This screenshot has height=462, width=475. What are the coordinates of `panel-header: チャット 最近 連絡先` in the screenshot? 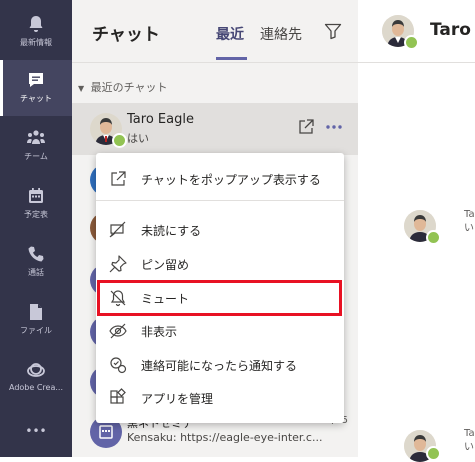 It's located at (215, 31).